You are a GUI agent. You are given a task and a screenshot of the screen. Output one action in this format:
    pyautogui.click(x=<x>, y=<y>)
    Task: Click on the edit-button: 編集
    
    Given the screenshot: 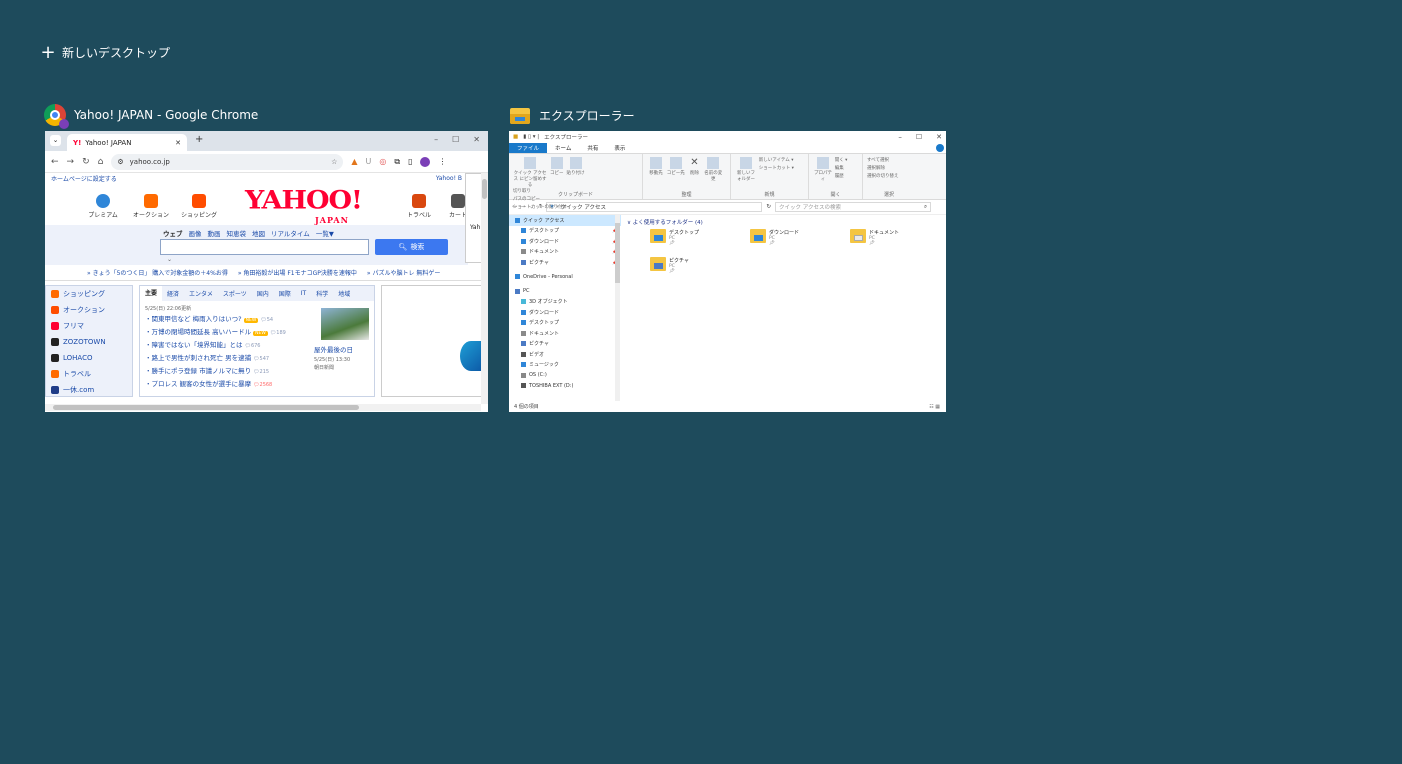 What is the action you would take?
    pyautogui.click(x=841, y=169)
    